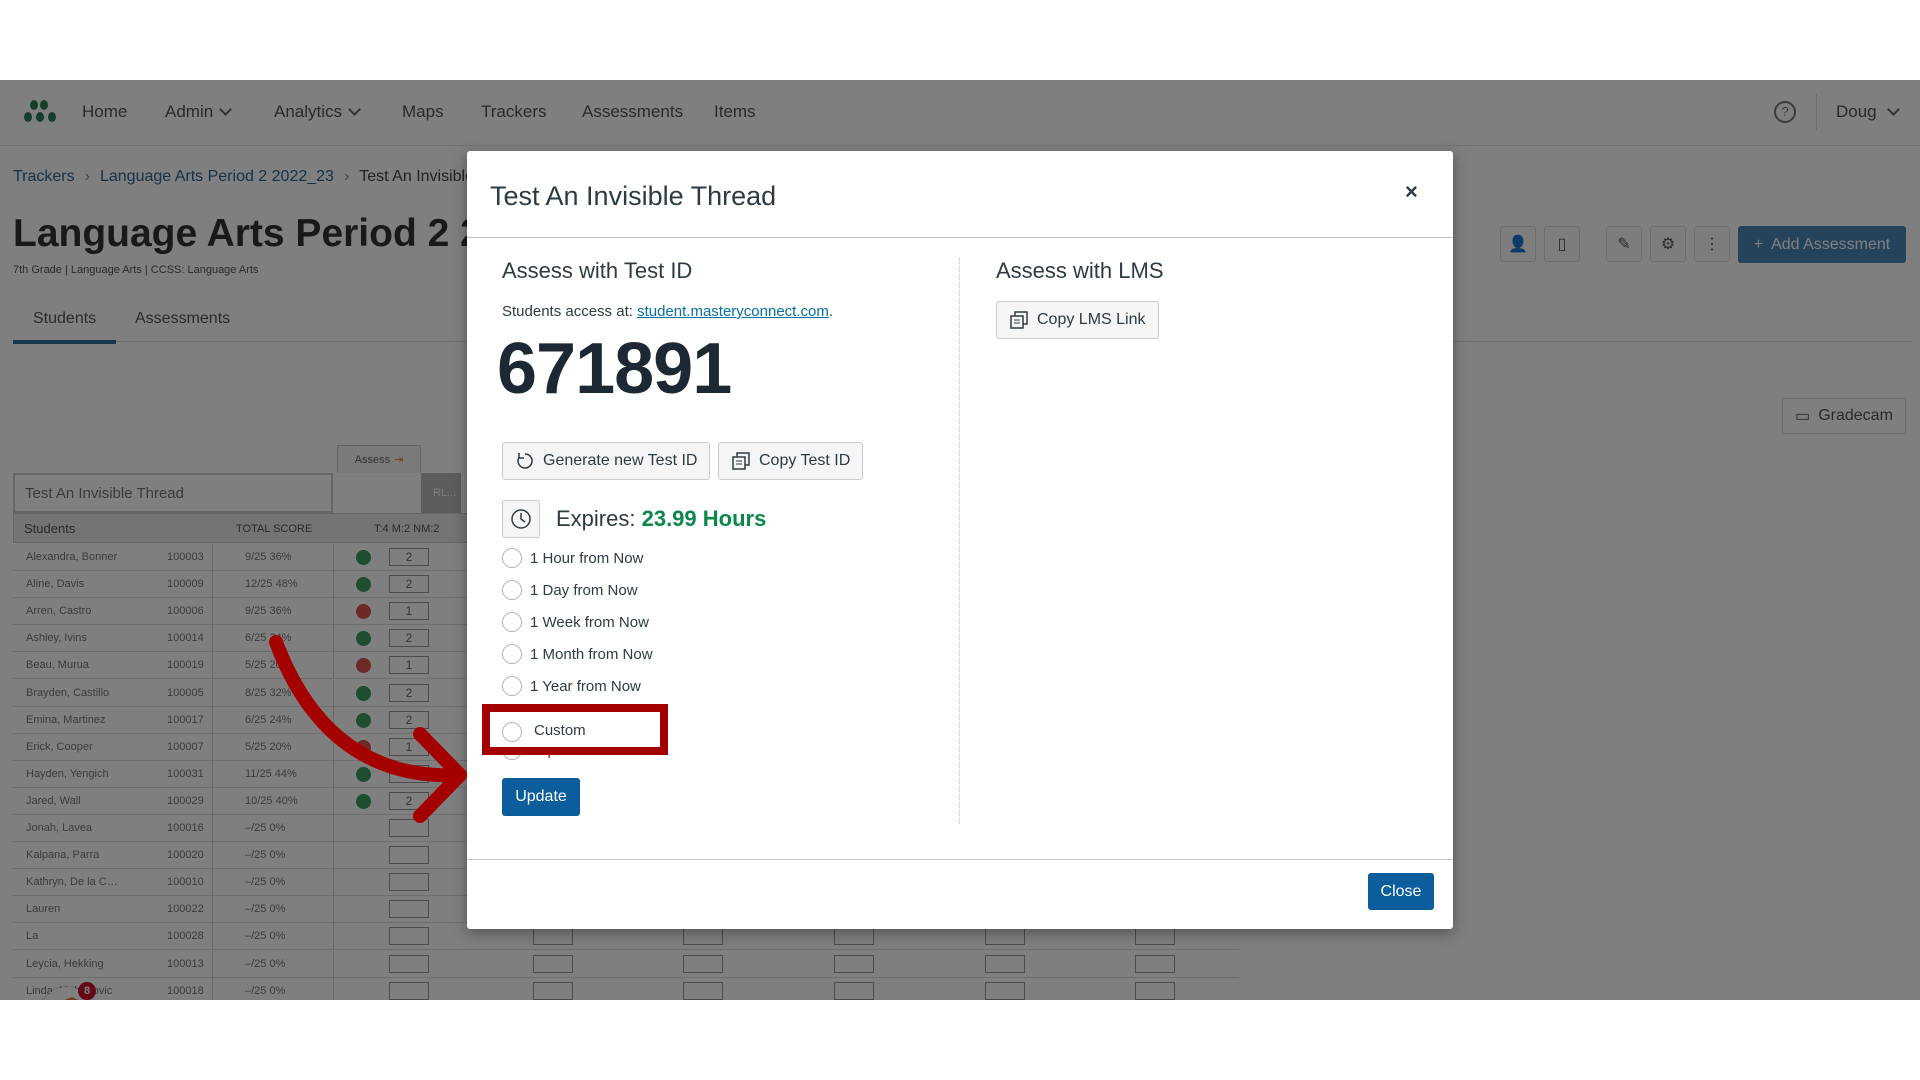 This screenshot has height=1080, width=1920. What do you see at coordinates (1401, 891) in the screenshot?
I see `close-button: Close` at bounding box center [1401, 891].